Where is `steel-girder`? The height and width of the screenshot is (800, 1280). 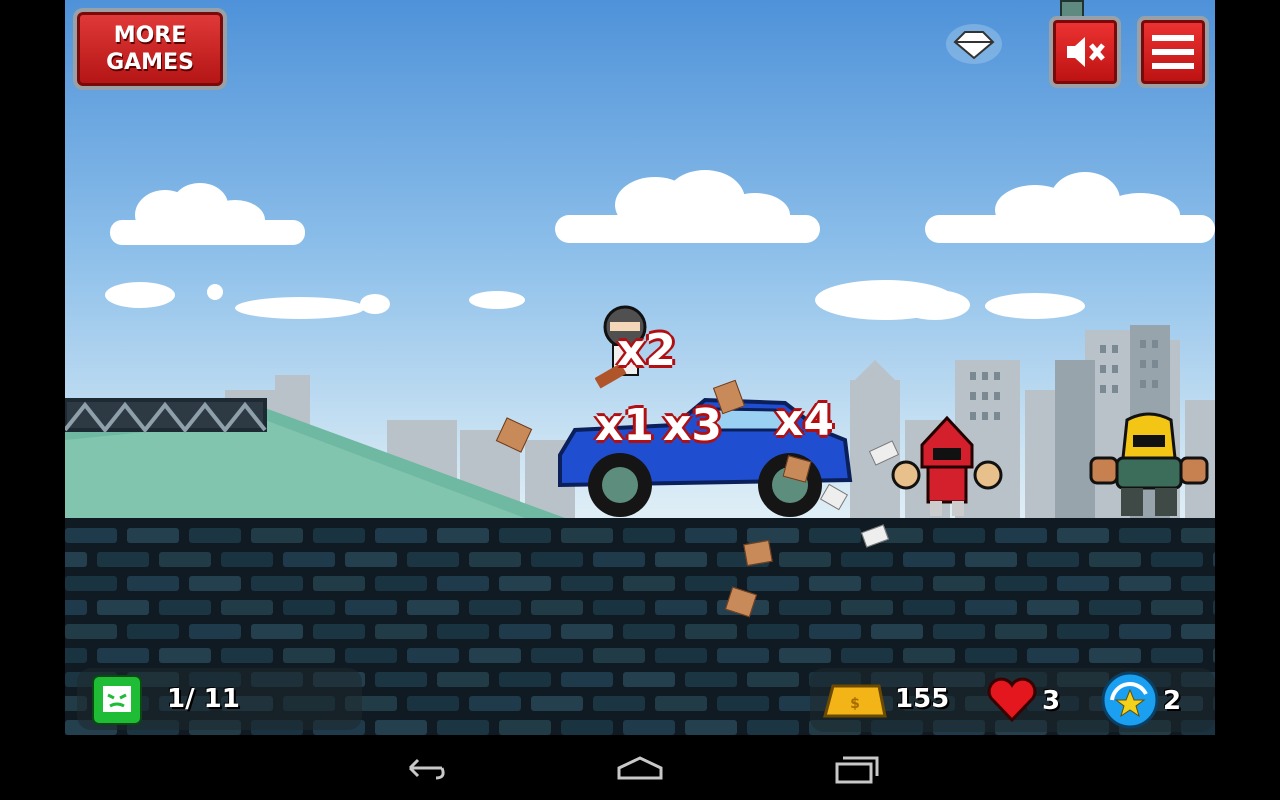
steel-girder is located at coordinates (166, 416).